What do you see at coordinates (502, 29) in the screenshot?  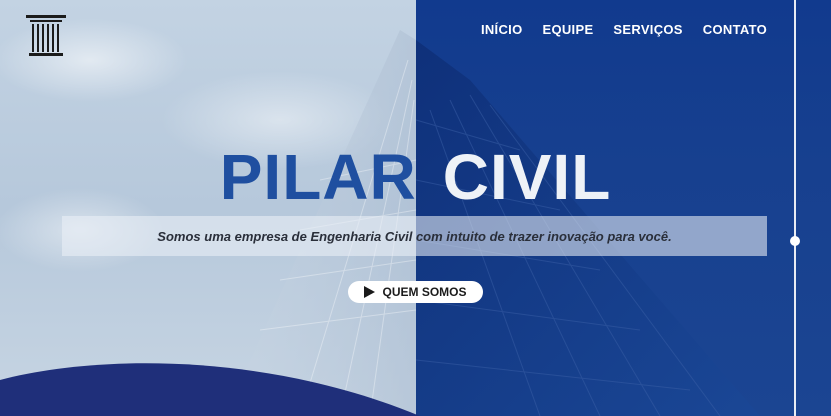 I see `nav-link-inicio: INÍCIO` at bounding box center [502, 29].